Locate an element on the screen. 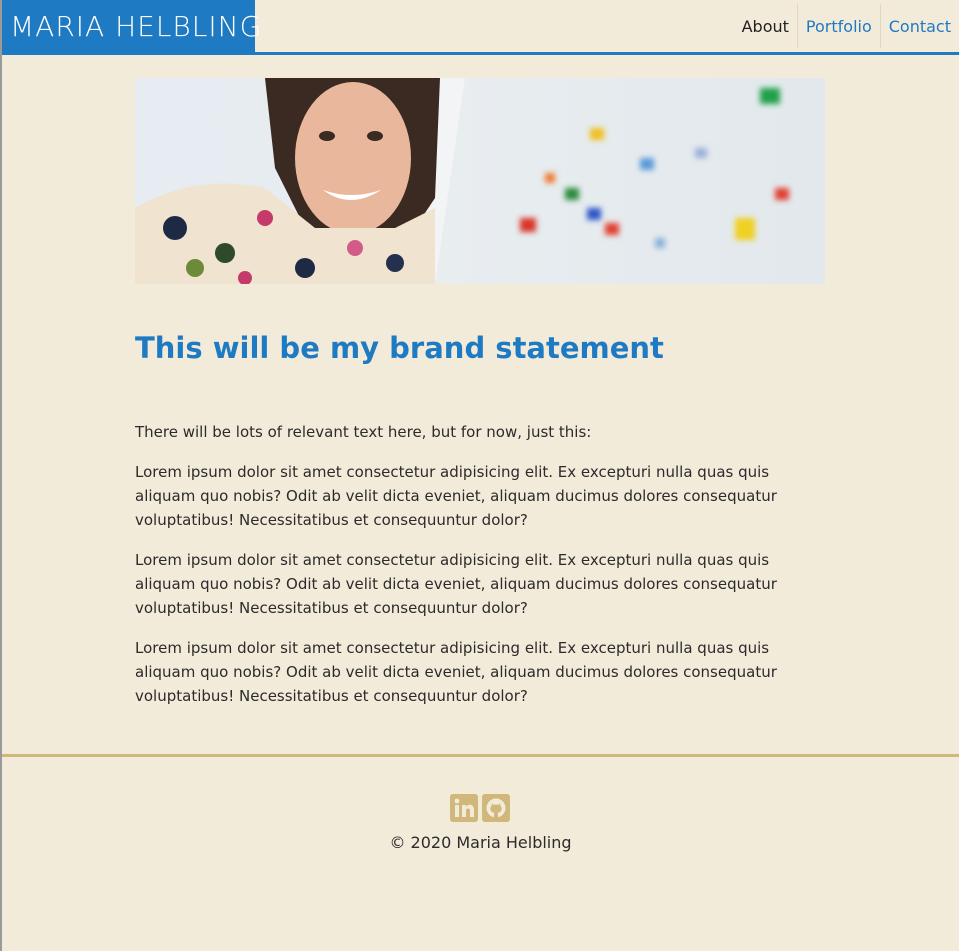 This screenshot has width=959, height=951. social-links is located at coordinates (480, 808).